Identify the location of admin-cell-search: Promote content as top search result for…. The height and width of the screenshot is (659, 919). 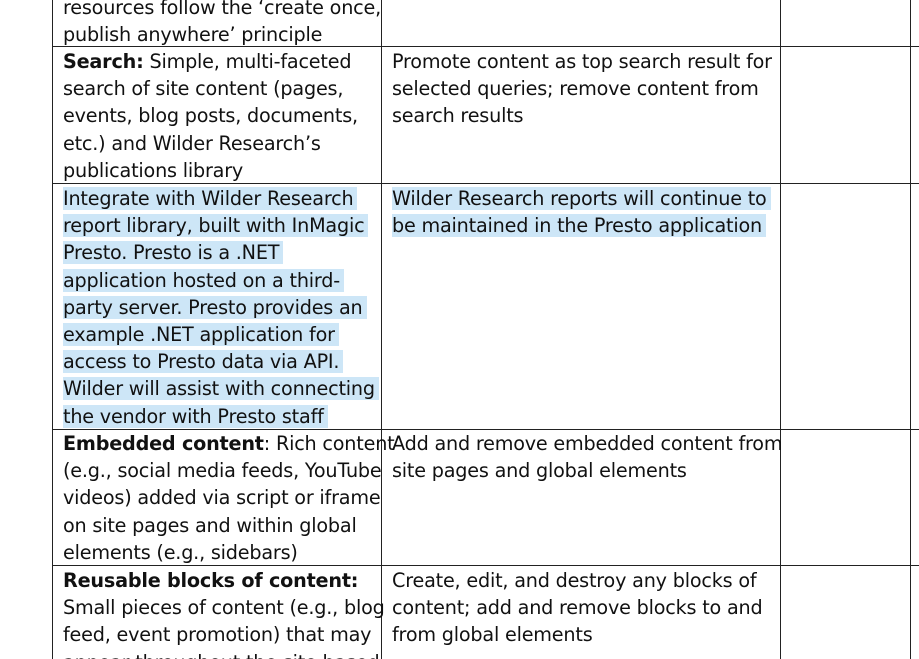
(584, 89).